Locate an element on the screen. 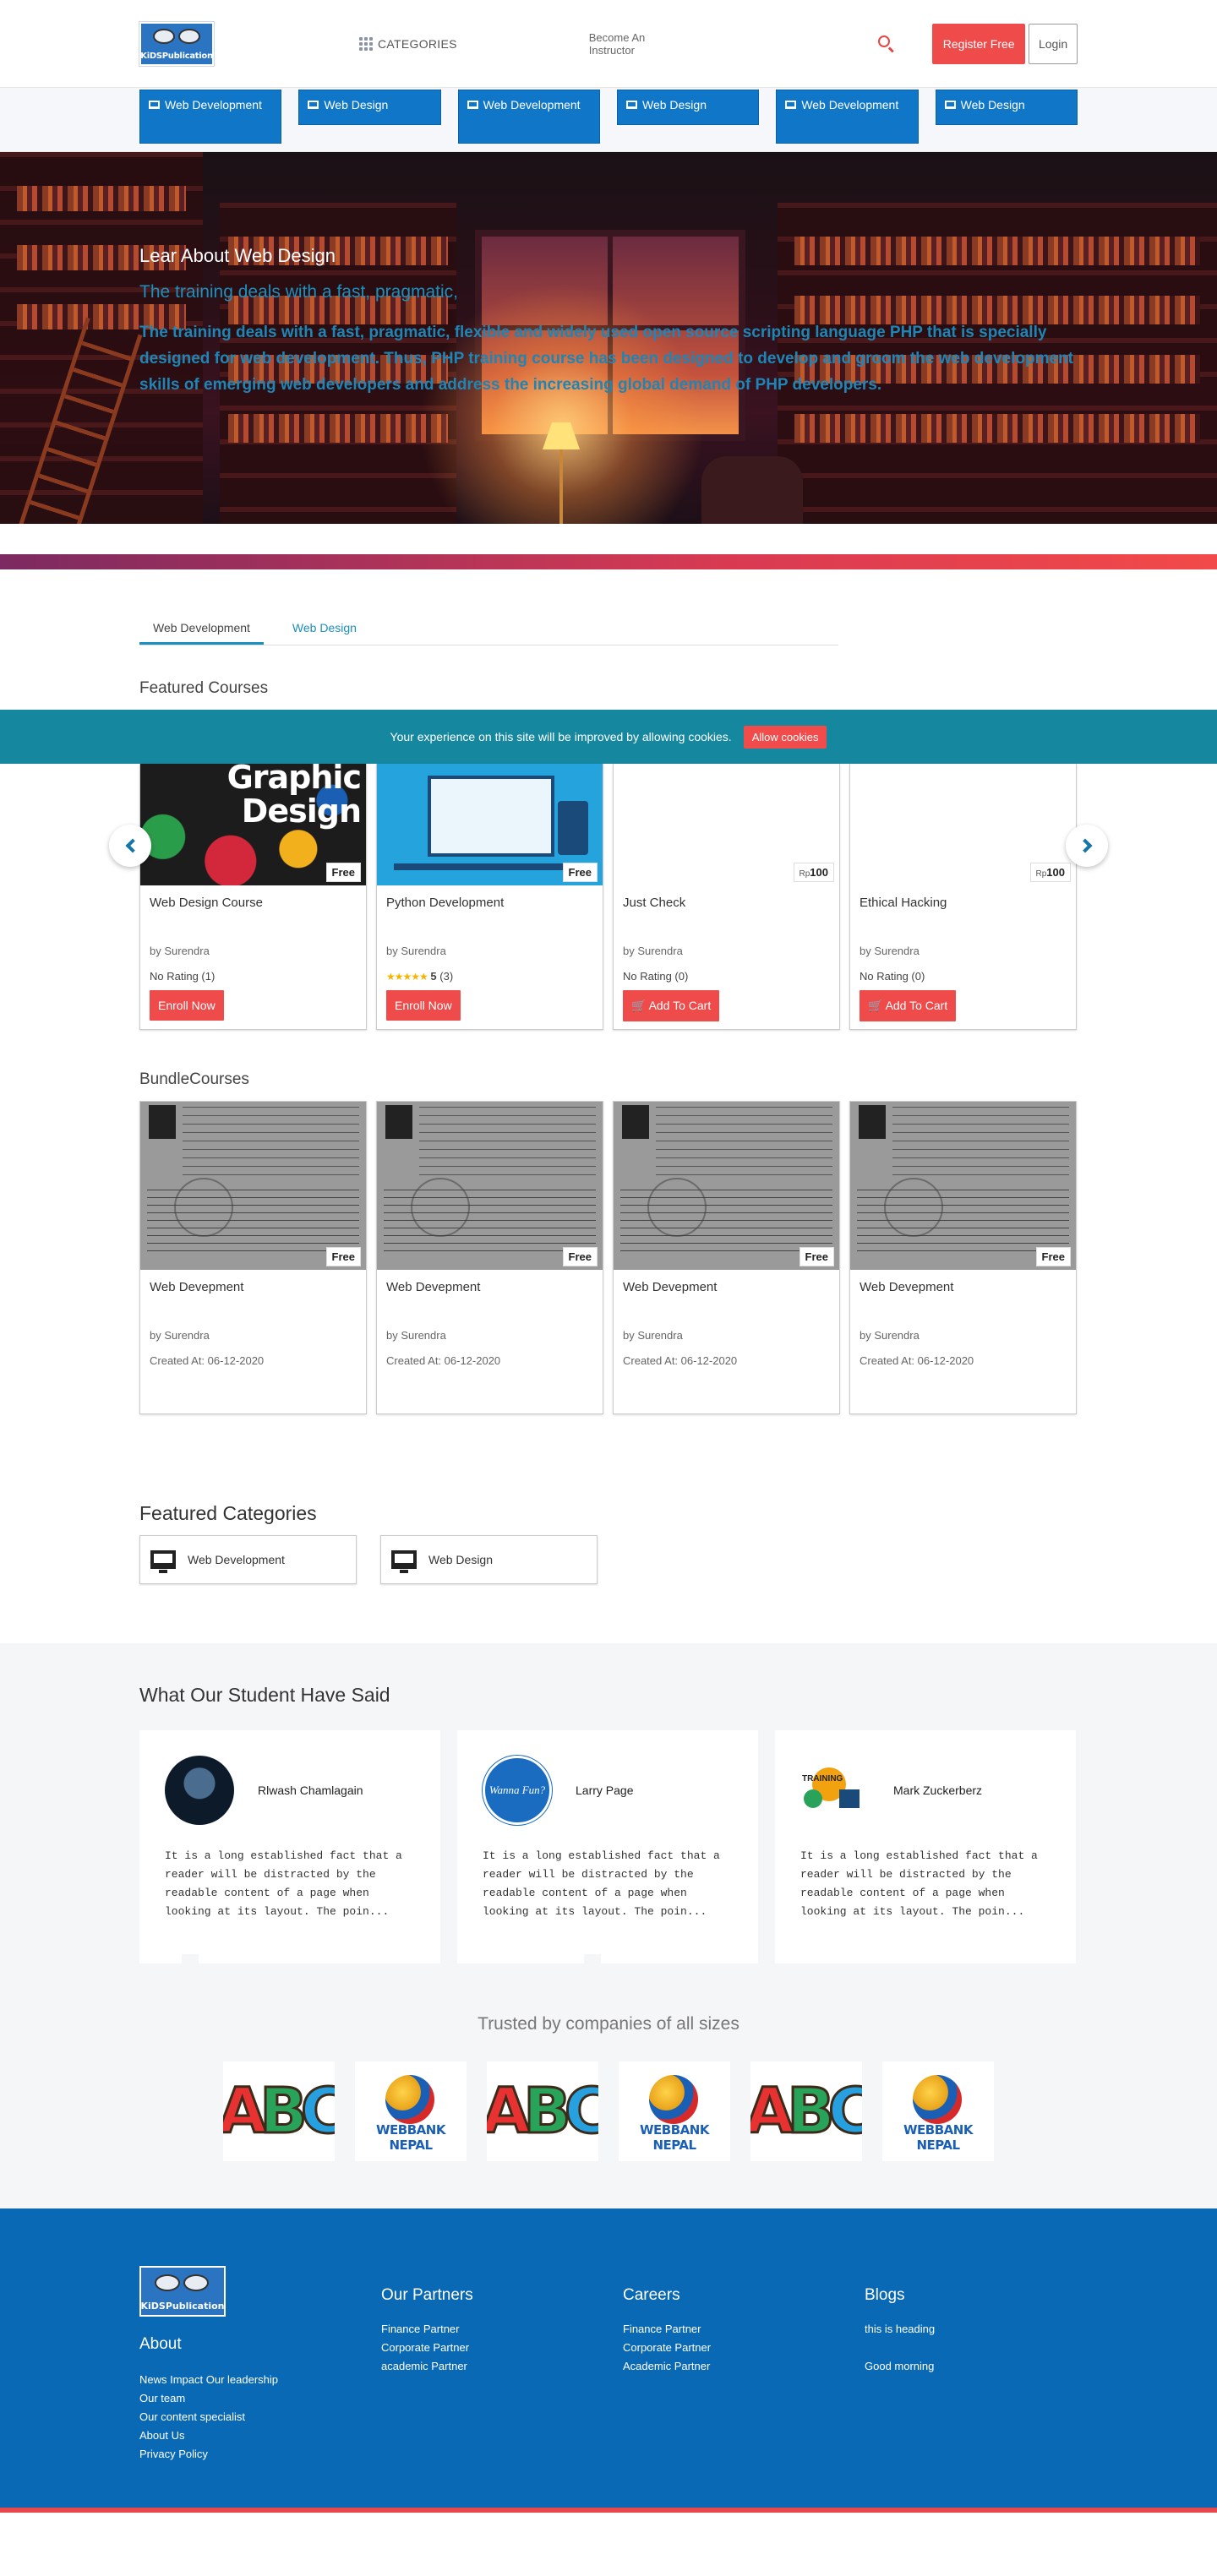  footer-link: Our content specialist is located at coordinates (260, 2417).